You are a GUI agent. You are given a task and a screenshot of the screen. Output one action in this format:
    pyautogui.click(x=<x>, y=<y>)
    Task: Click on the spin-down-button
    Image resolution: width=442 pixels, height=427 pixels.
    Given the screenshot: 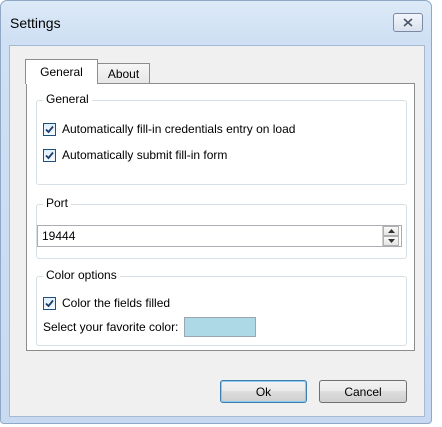 What is the action you would take?
    pyautogui.click(x=391, y=241)
    